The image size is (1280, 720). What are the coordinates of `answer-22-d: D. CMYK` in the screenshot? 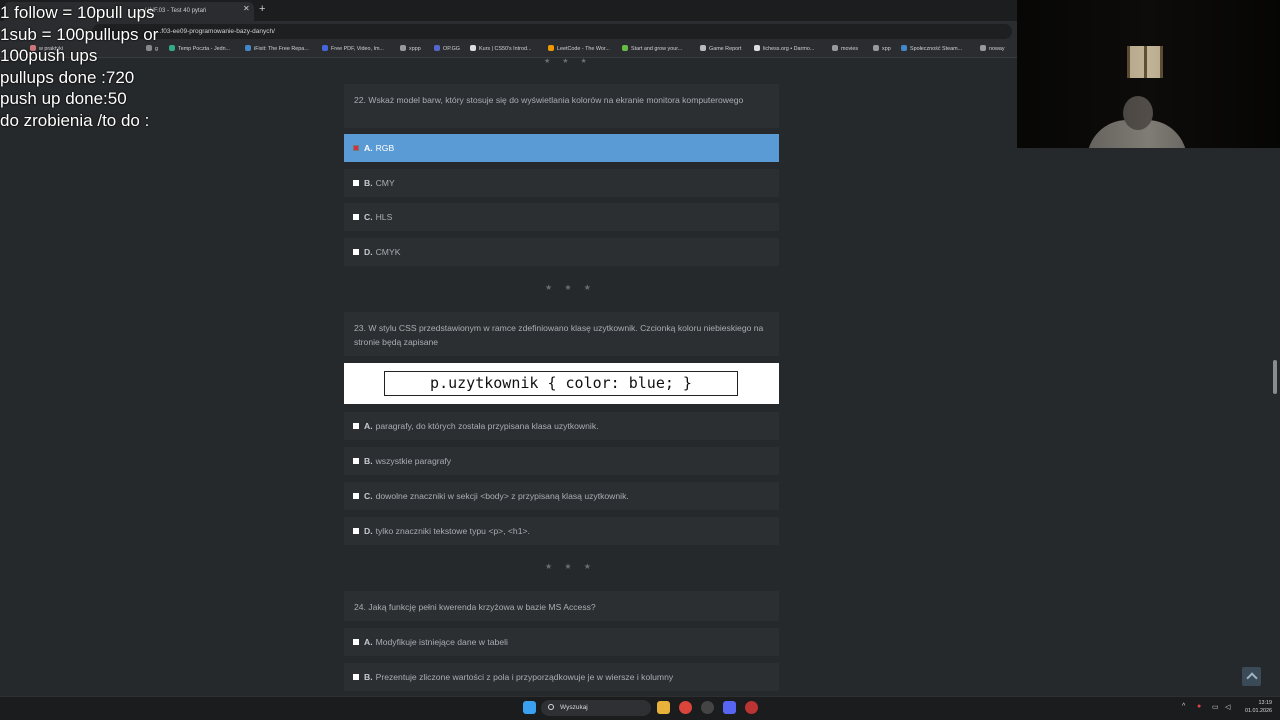 It's located at (561, 252).